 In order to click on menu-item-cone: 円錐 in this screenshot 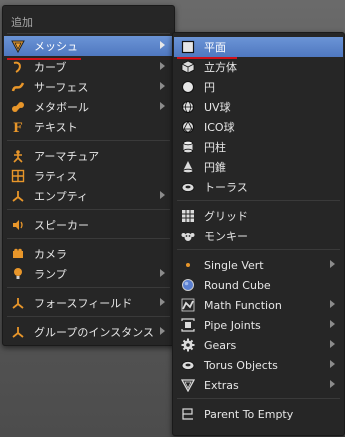, I will do `click(258, 167)`.